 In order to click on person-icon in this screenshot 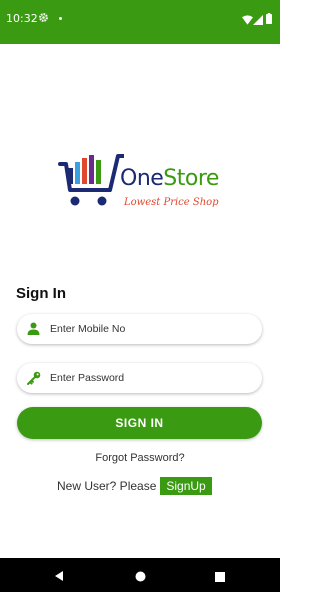, I will do `click(33, 331)`.